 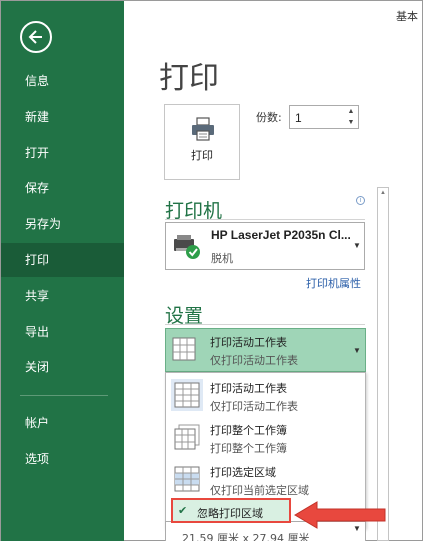 What do you see at coordinates (246, 536) in the screenshot?
I see `paper-size-value: 21.59 厘米 x 27.94 厘米` at bounding box center [246, 536].